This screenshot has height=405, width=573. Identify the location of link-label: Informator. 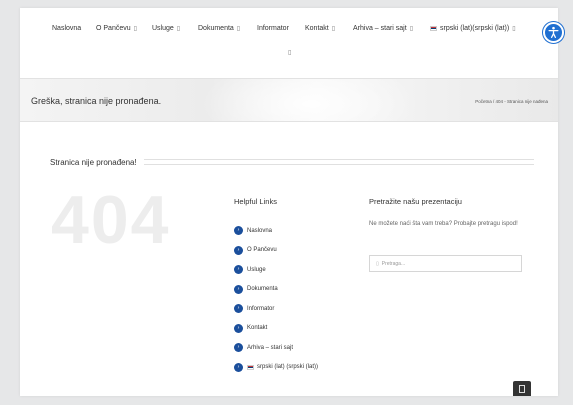
(261, 308).